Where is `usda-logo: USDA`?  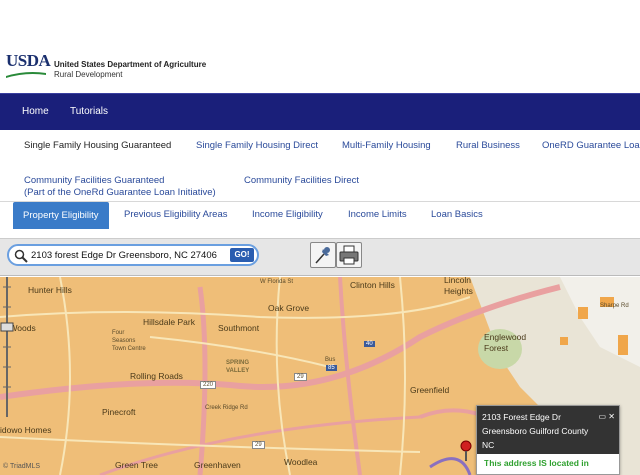 usda-logo: USDA is located at coordinates (28, 66).